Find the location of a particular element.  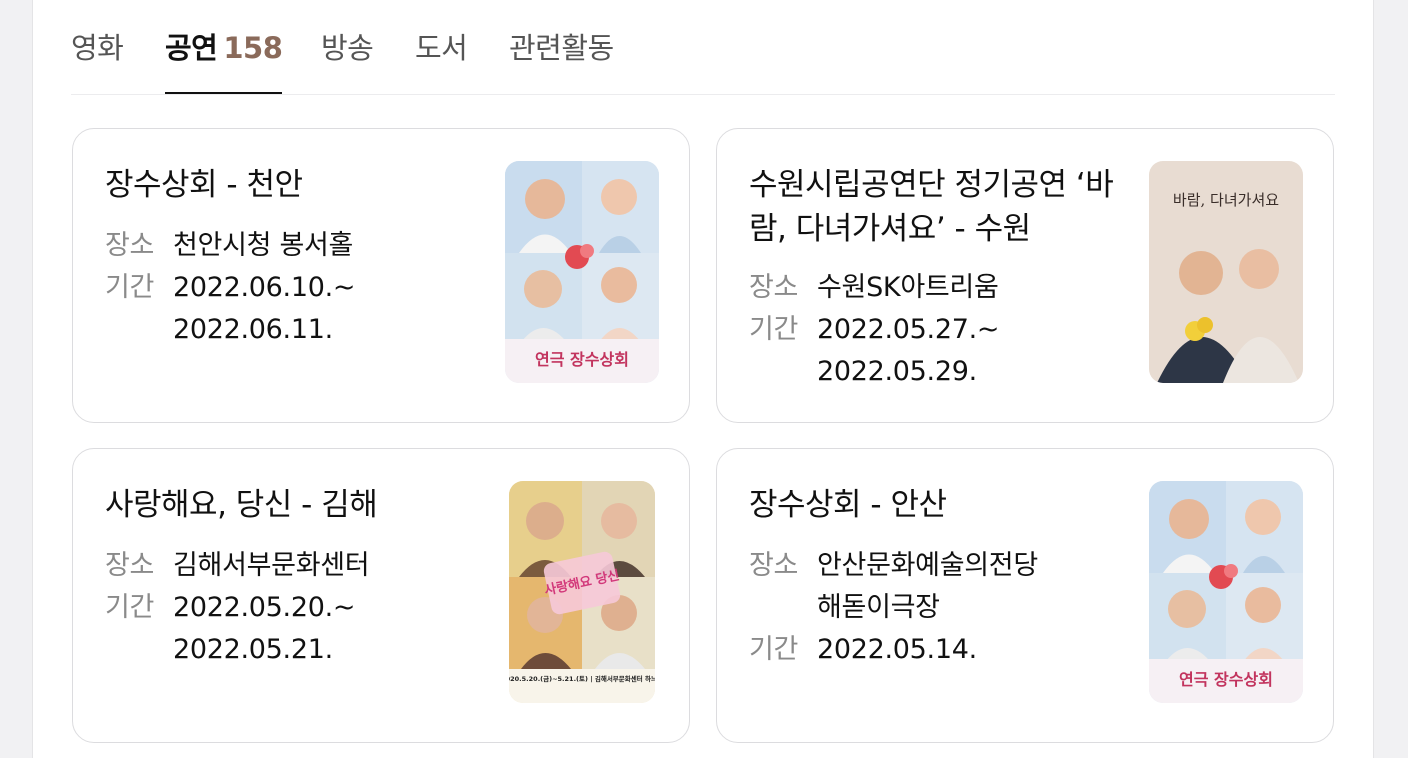

period-row: 기간 2022.05.14. is located at coordinates (939, 650).